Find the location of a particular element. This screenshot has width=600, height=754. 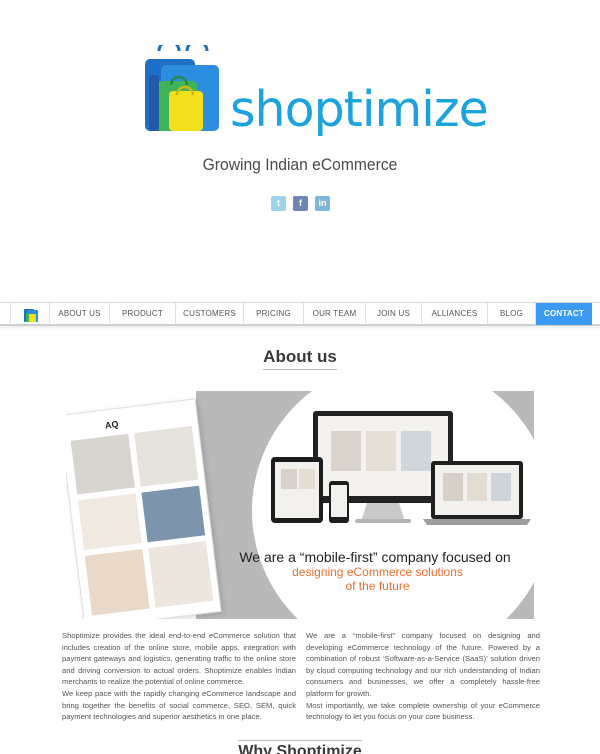

nav-item-alliances: ALLIANCES is located at coordinates (455, 314).